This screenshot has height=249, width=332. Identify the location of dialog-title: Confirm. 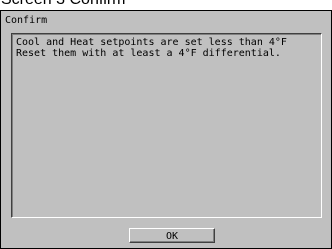
(26, 20).